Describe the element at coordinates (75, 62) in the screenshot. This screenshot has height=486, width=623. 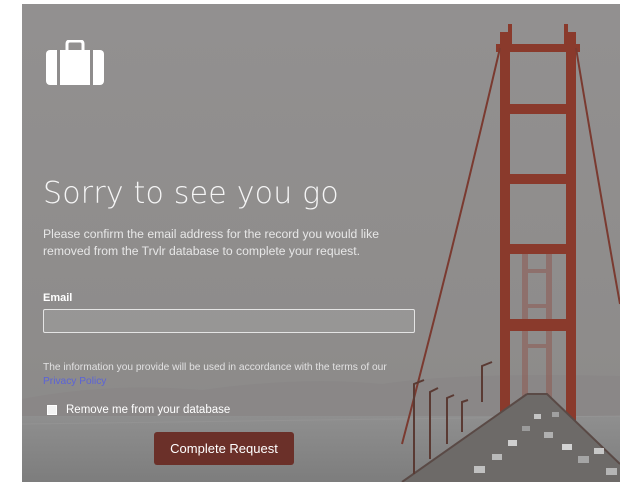
I see `suitcase-icon` at that location.